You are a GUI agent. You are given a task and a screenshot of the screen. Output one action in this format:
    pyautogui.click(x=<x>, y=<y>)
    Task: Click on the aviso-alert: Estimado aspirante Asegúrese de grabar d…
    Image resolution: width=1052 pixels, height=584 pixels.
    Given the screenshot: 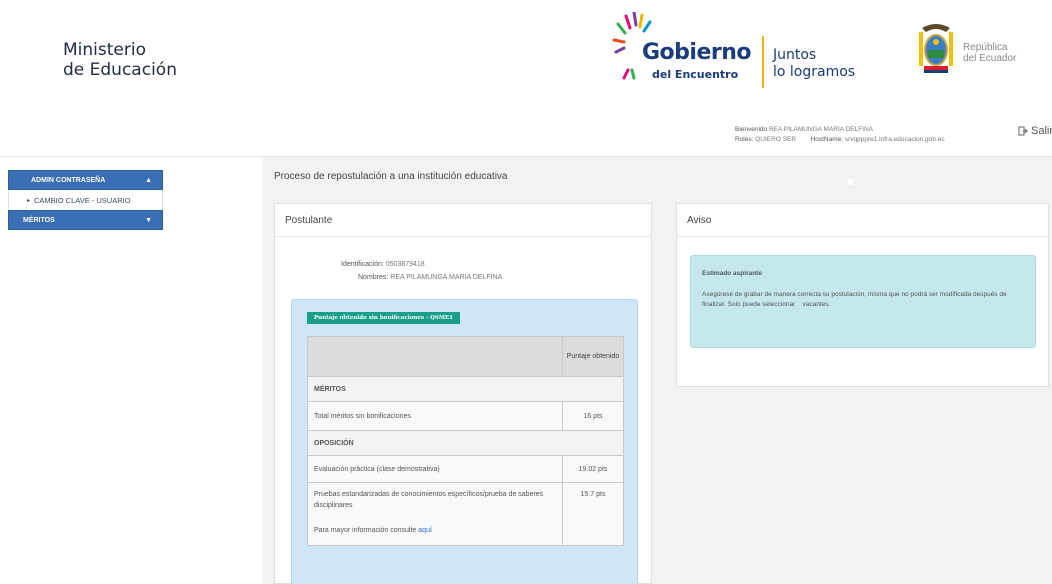 What is the action you would take?
    pyautogui.click(x=863, y=301)
    